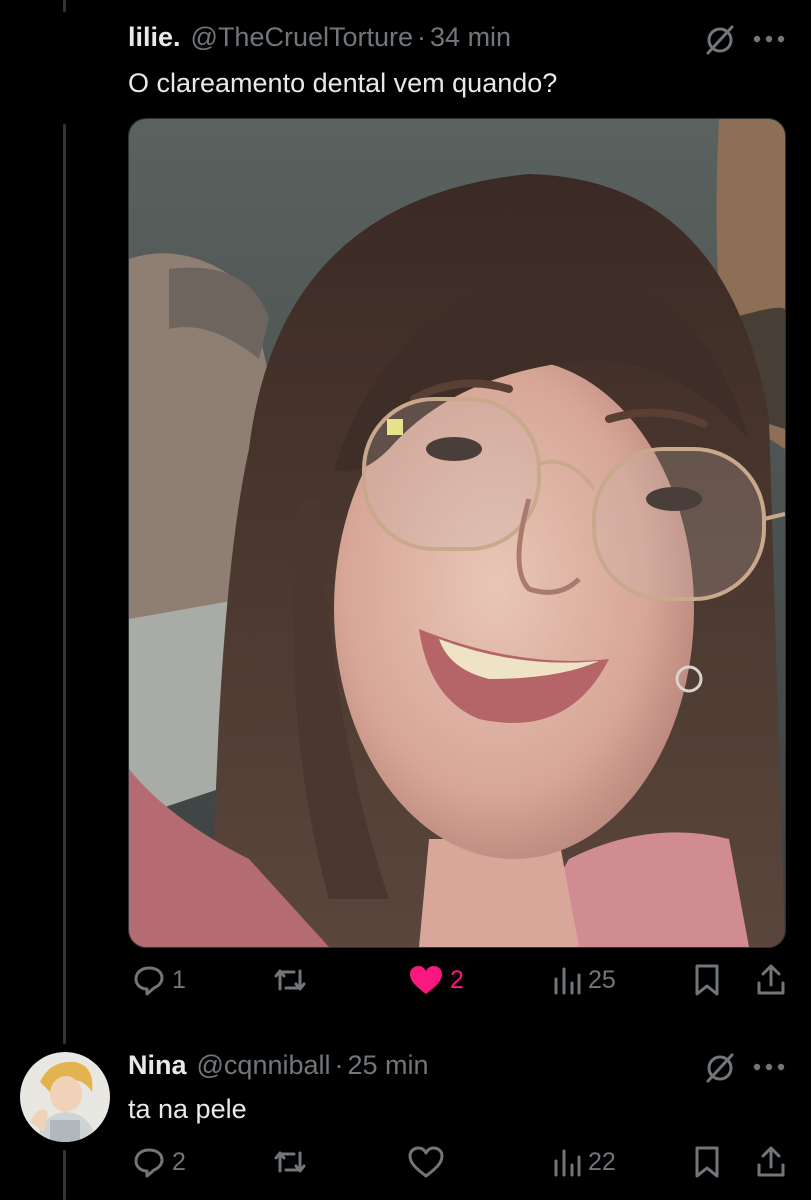  Describe the element at coordinates (179, 979) in the screenshot. I see `reply-count: 1` at that location.